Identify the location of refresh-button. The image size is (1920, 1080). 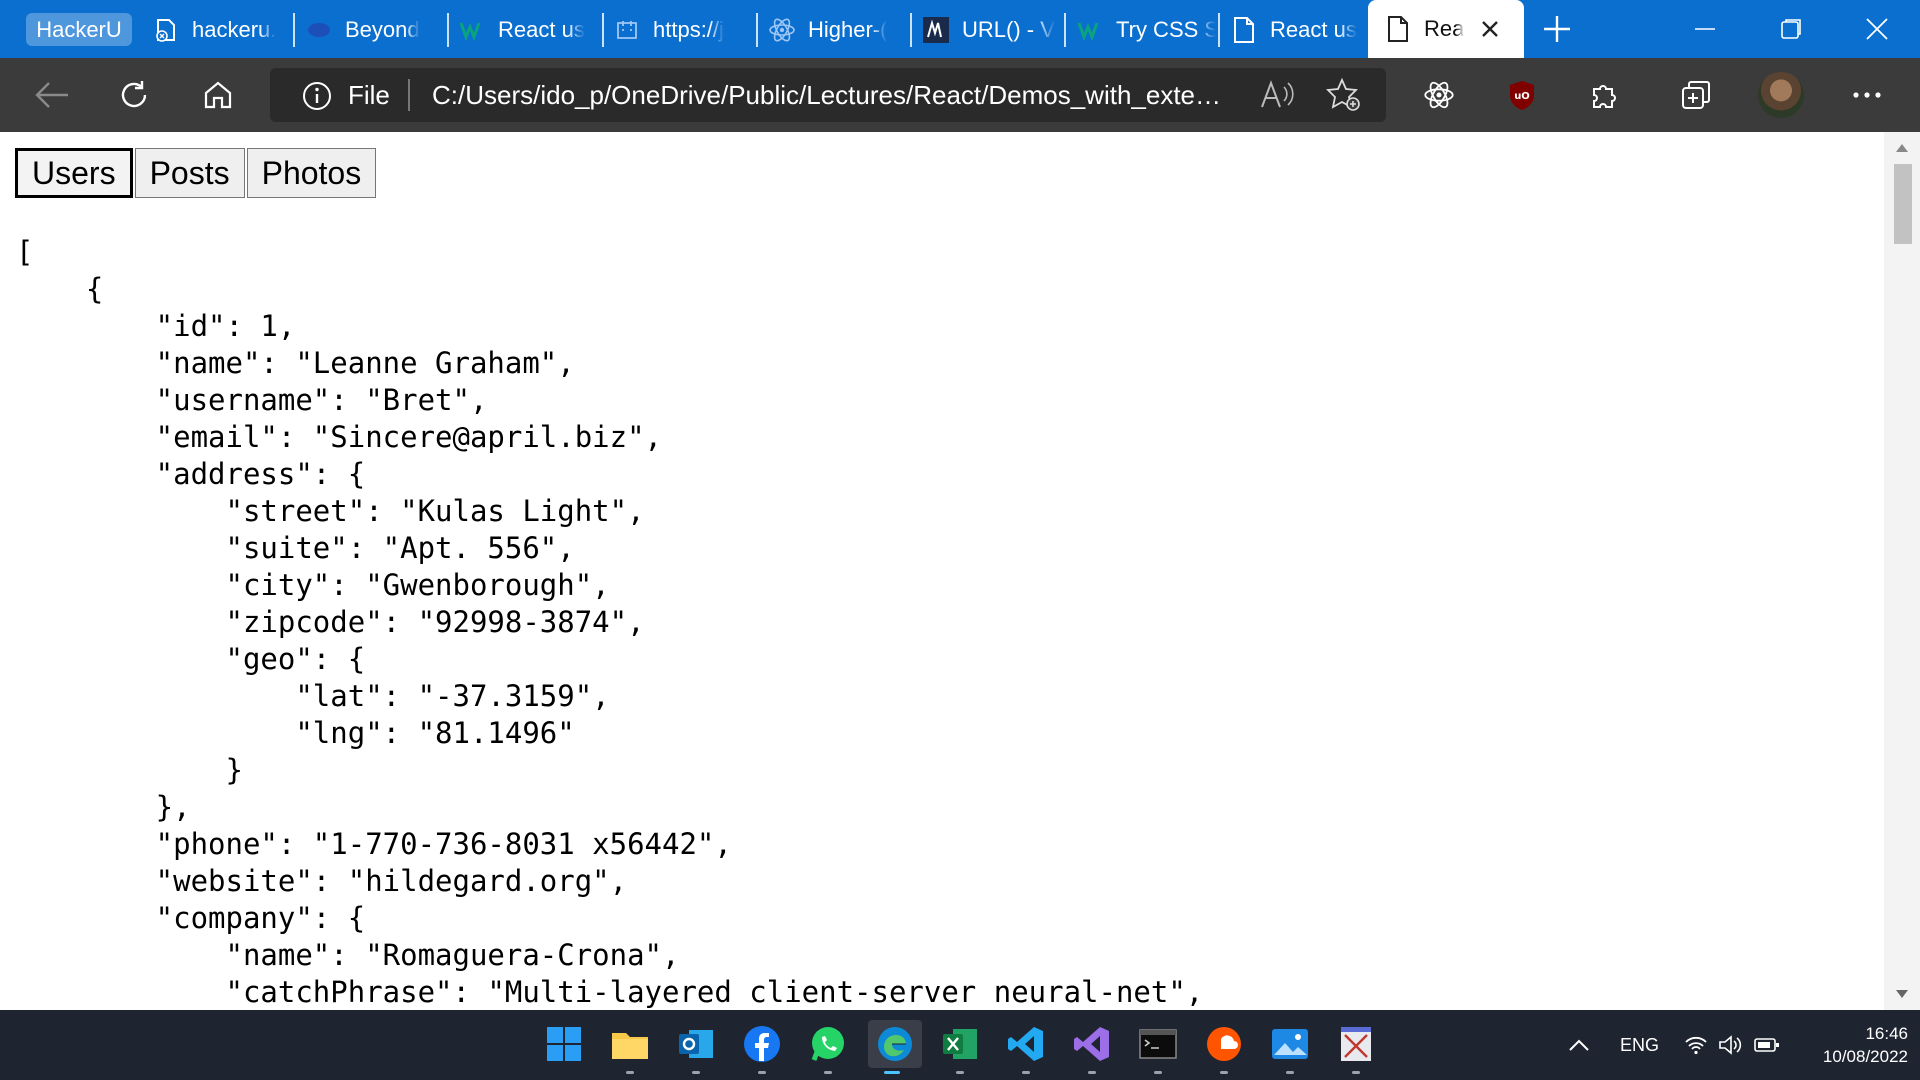
(134, 95).